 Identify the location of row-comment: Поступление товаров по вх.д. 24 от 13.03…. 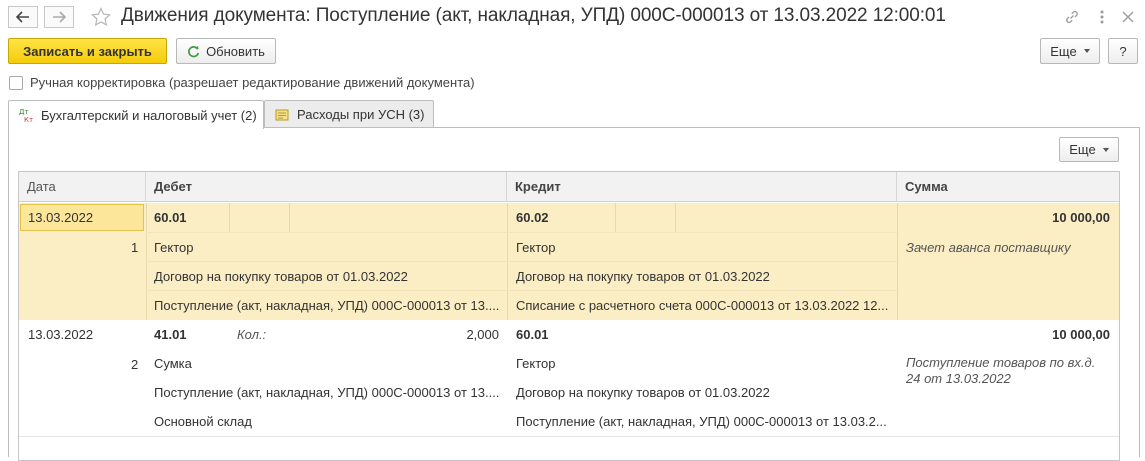
(1001, 370).